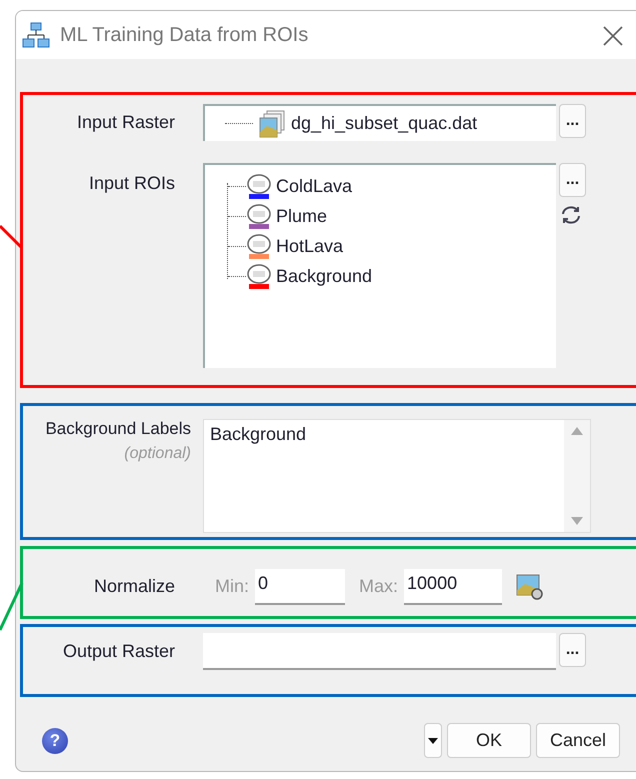 The width and height of the screenshot is (636, 779). What do you see at coordinates (118, 651) in the screenshot?
I see `field-label: Output Raster` at bounding box center [118, 651].